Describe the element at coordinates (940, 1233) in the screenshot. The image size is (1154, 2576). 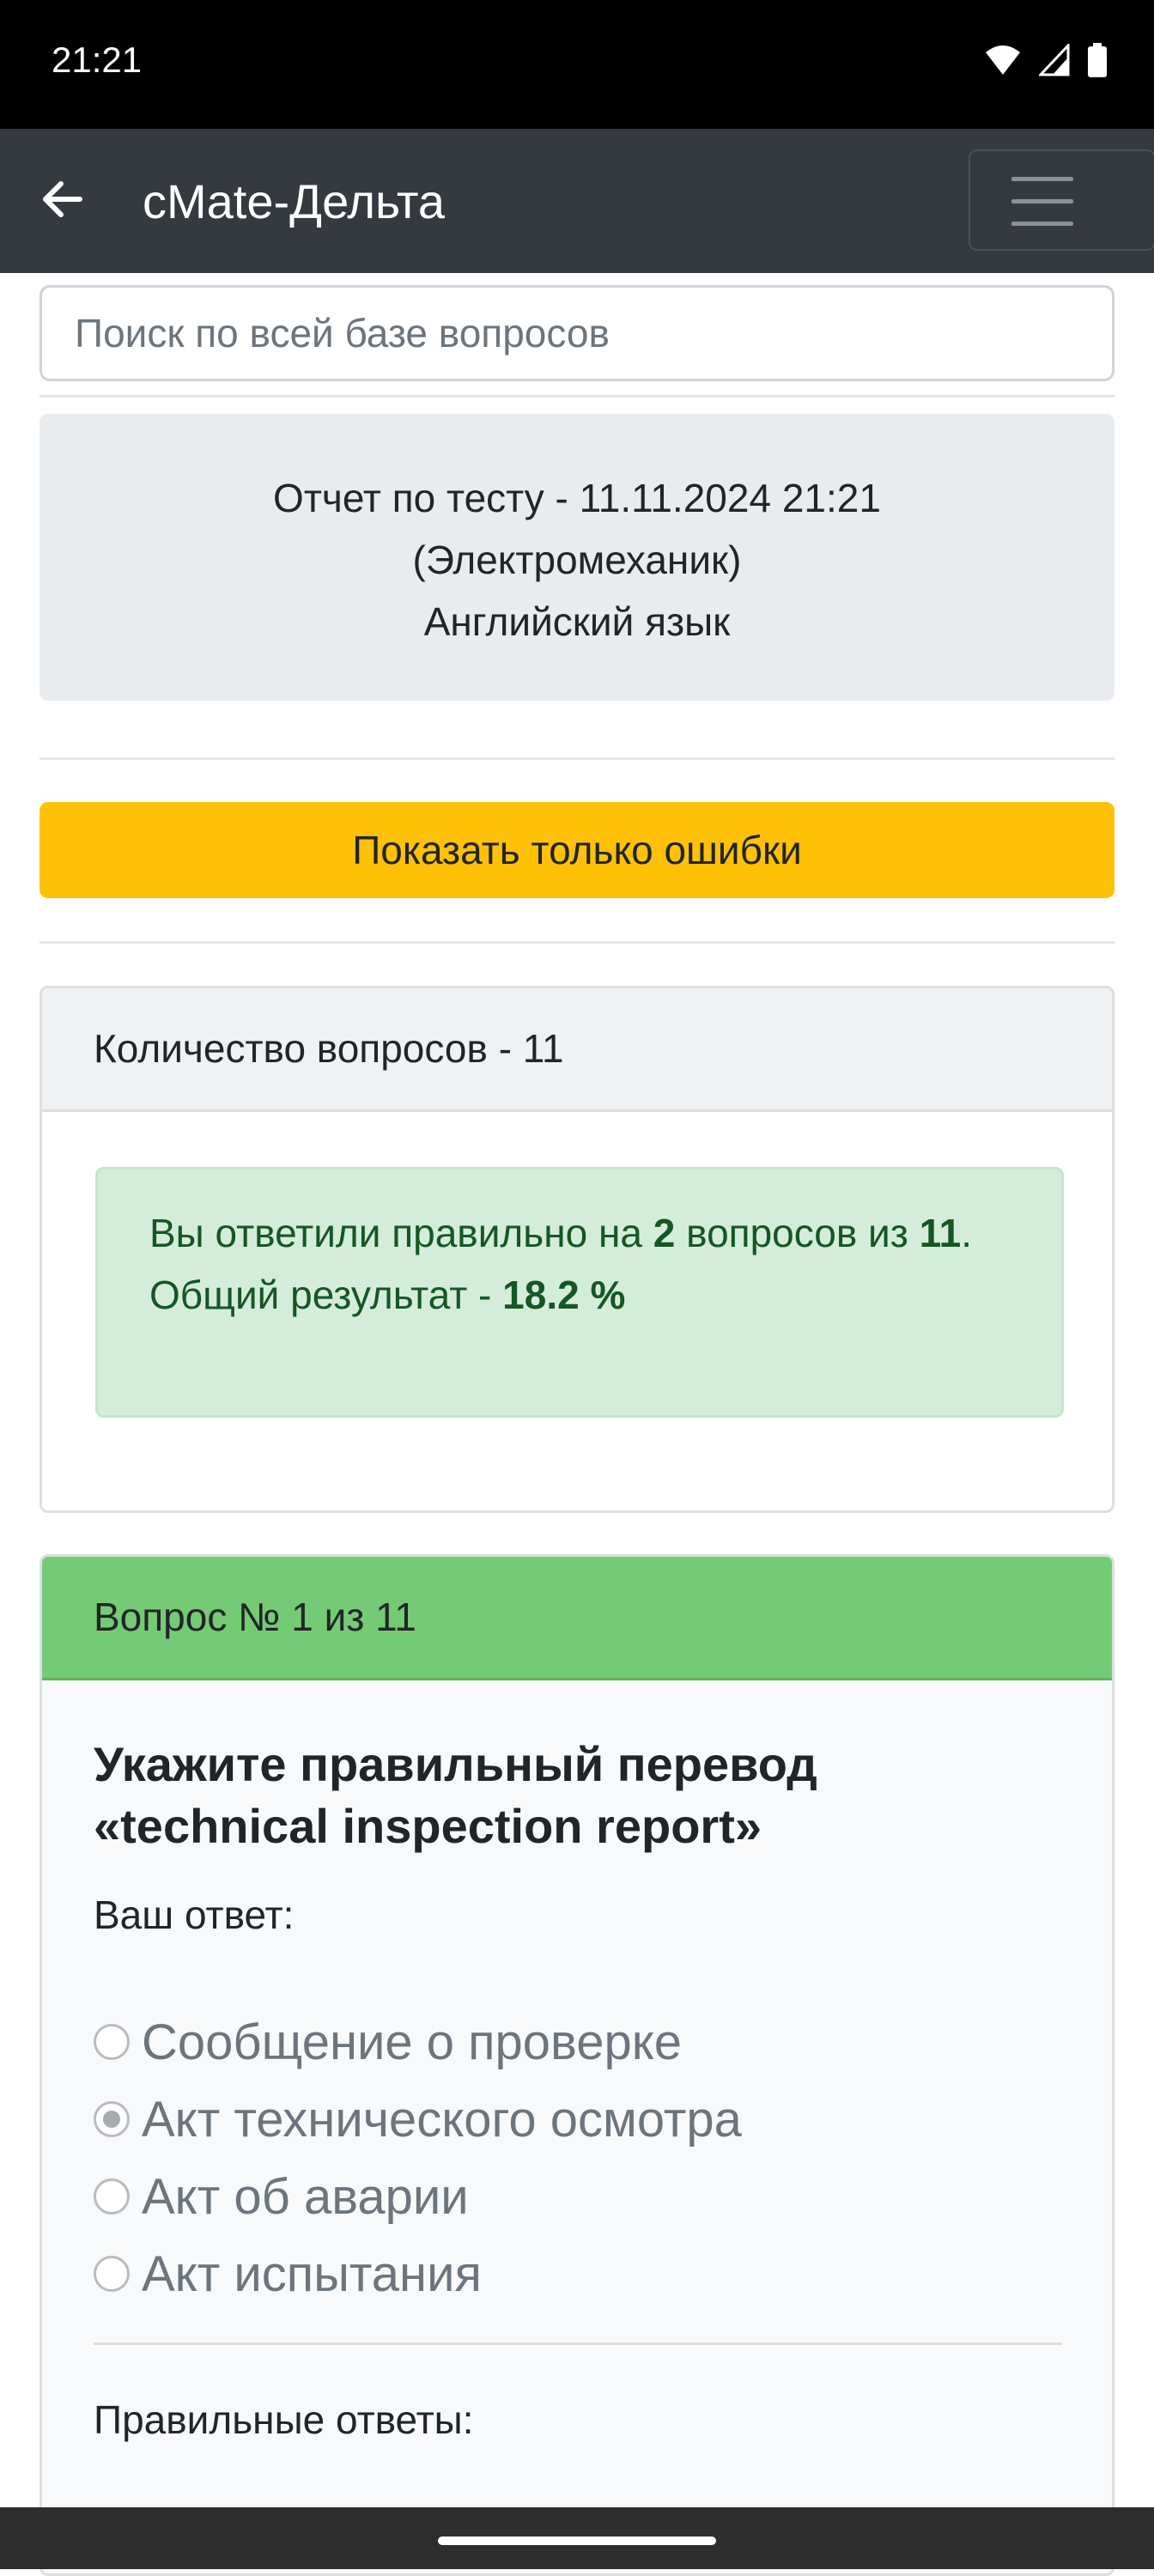
I see `total-count: 11` at that location.